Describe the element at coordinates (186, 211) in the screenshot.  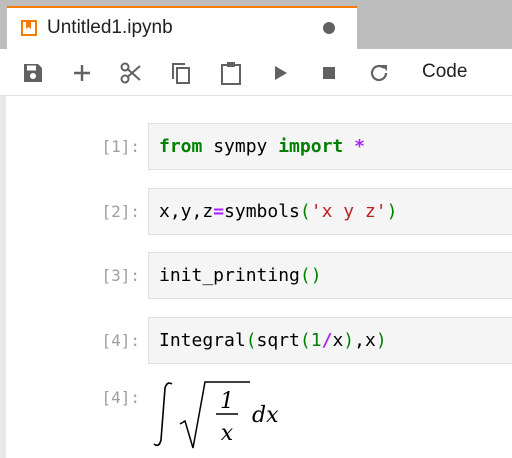
I see `code-token: x,y,z` at that location.